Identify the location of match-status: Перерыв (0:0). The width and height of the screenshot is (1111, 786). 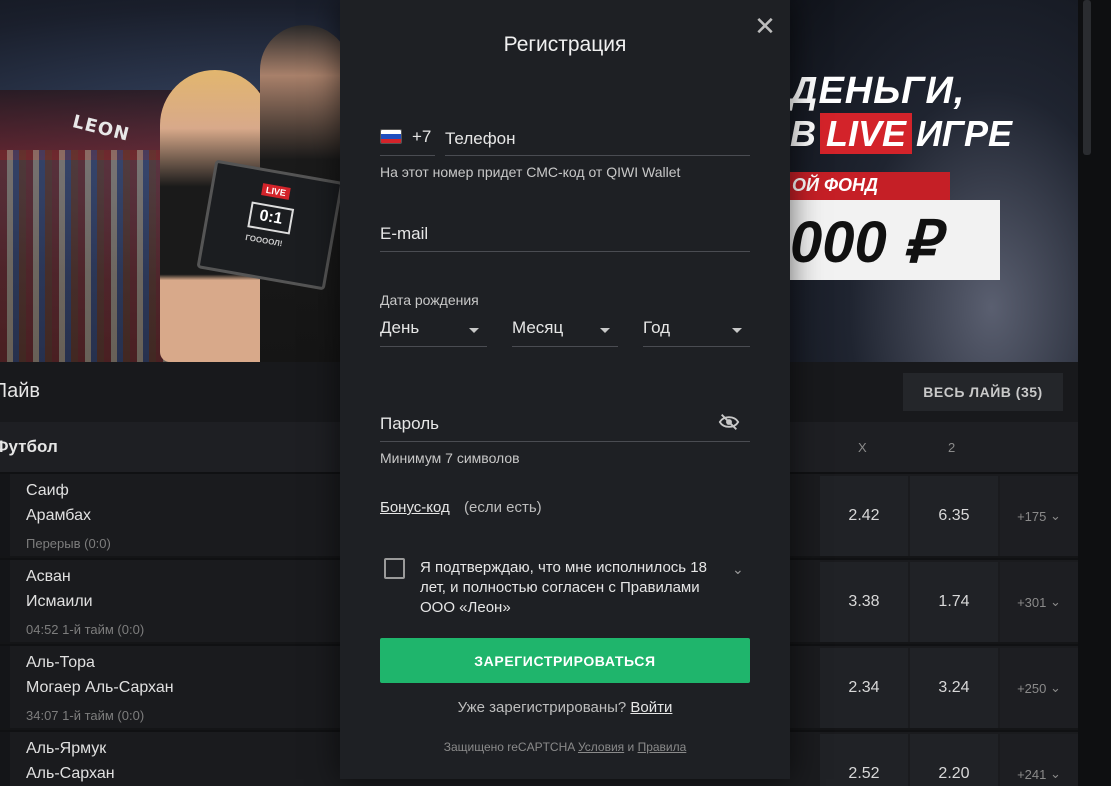
(68, 543).